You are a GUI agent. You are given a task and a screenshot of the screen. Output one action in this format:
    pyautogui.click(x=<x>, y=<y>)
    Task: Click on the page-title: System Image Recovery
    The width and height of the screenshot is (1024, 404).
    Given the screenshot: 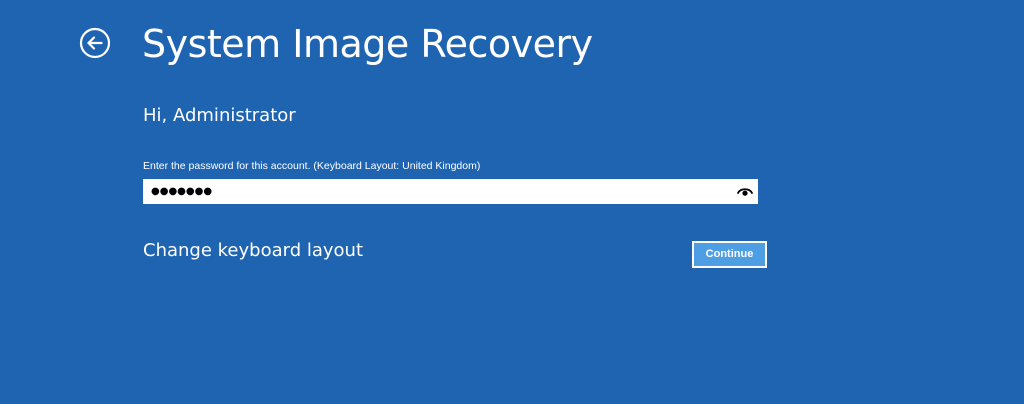 What is the action you would take?
    pyautogui.click(x=367, y=44)
    